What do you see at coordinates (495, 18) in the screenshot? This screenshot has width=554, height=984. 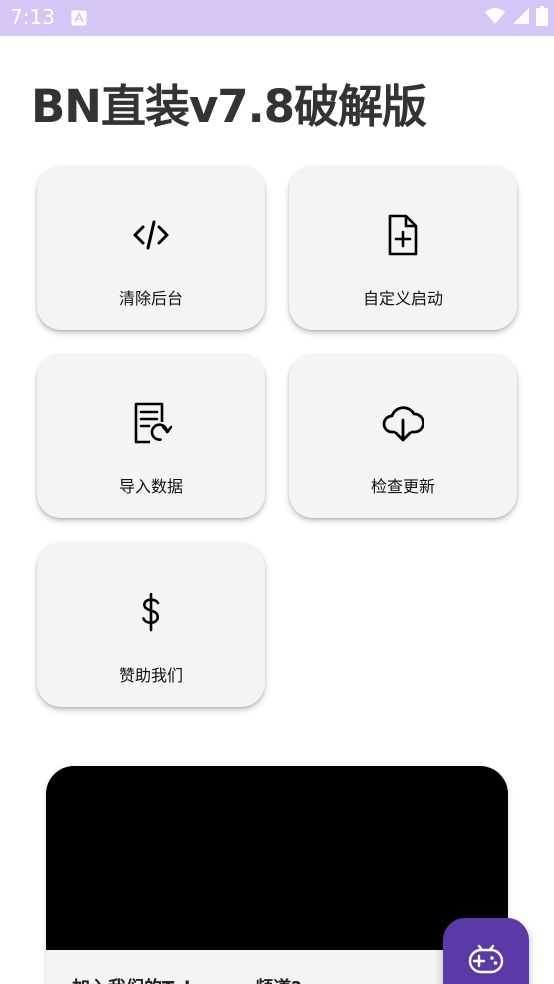 I see `wifi-icon` at bounding box center [495, 18].